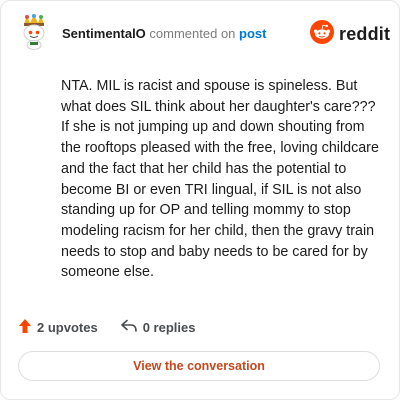  What do you see at coordinates (199, 366) in the screenshot?
I see `view-conversation-button: View the conversation` at bounding box center [199, 366].